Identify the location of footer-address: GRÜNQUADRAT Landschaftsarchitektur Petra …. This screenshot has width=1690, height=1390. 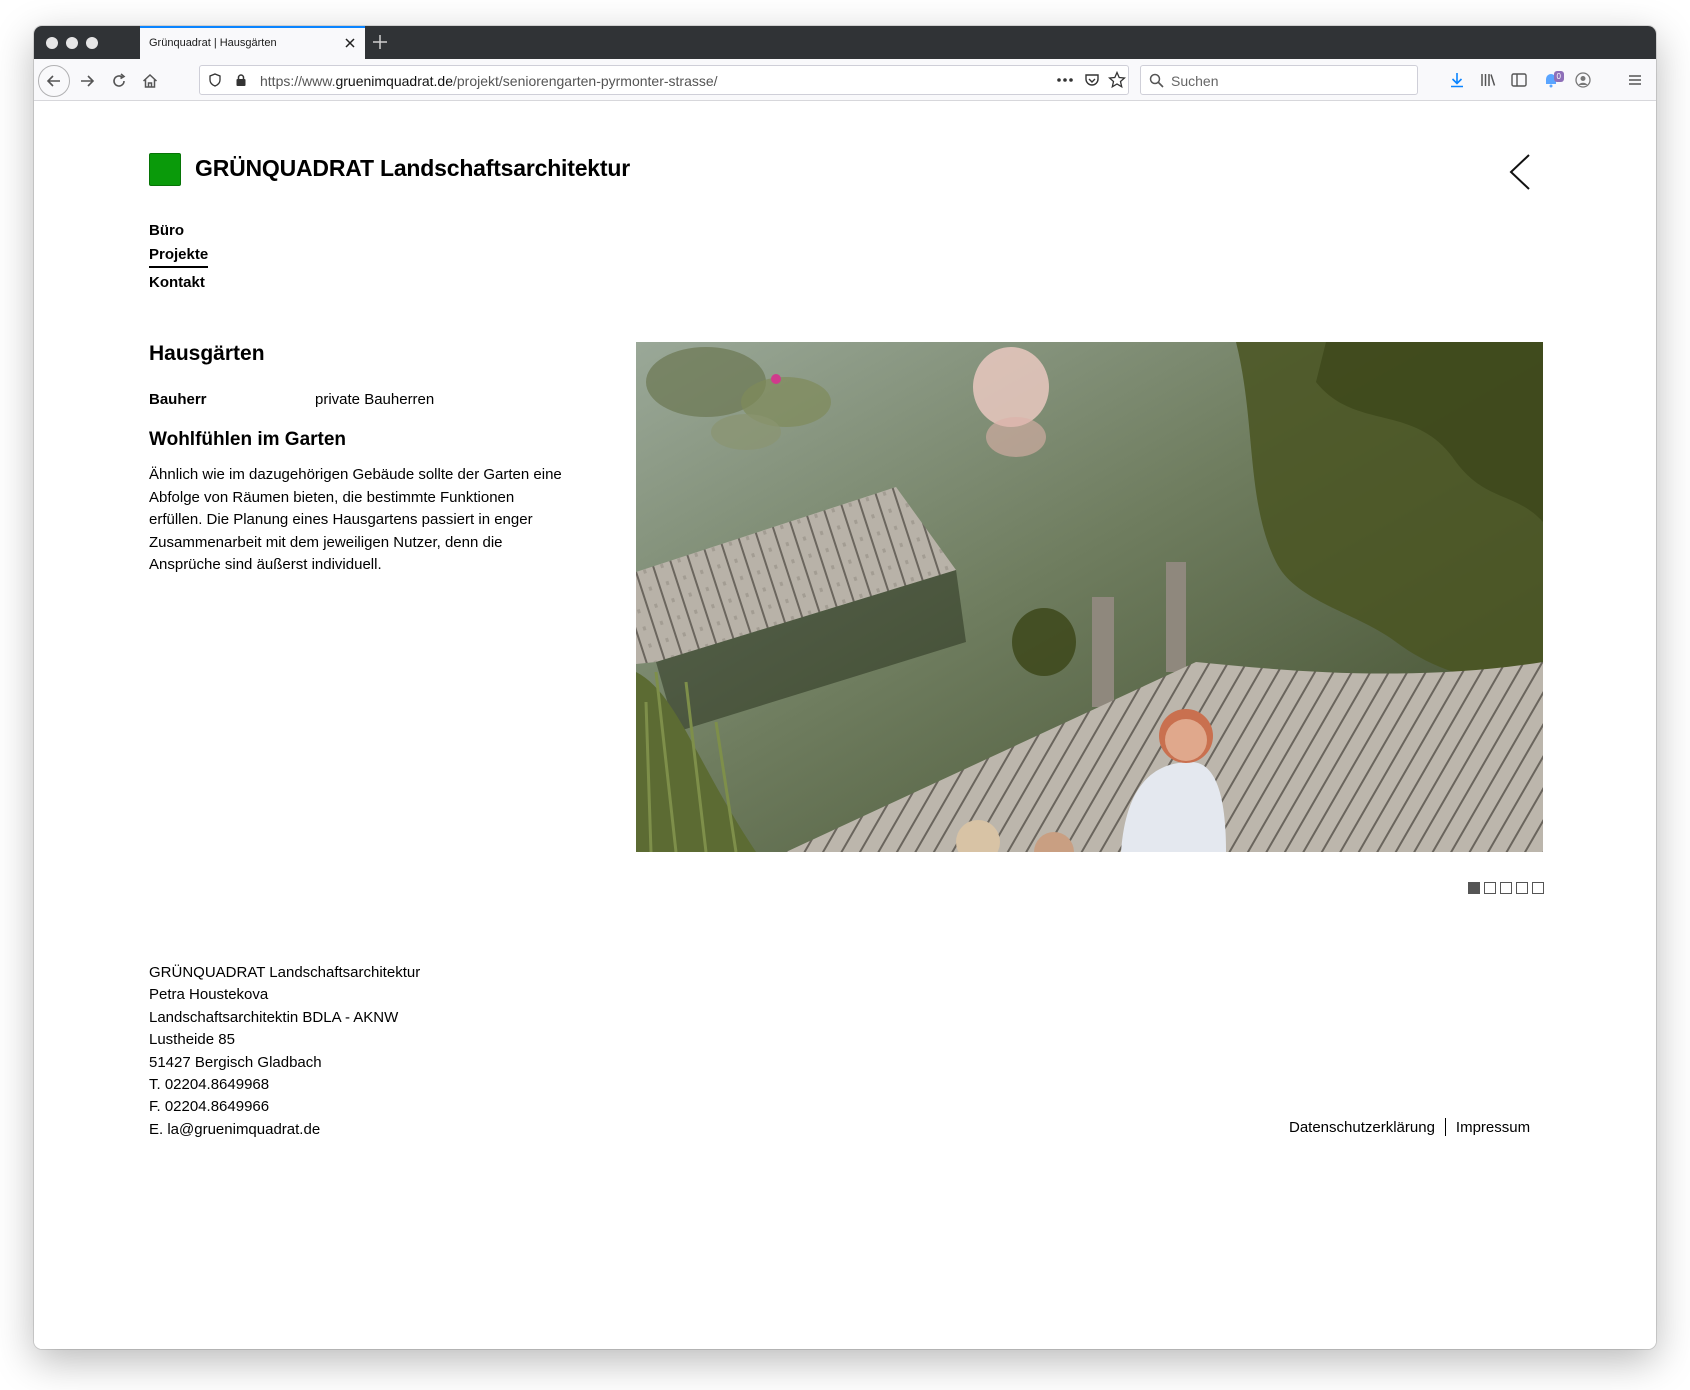
(284, 1051).